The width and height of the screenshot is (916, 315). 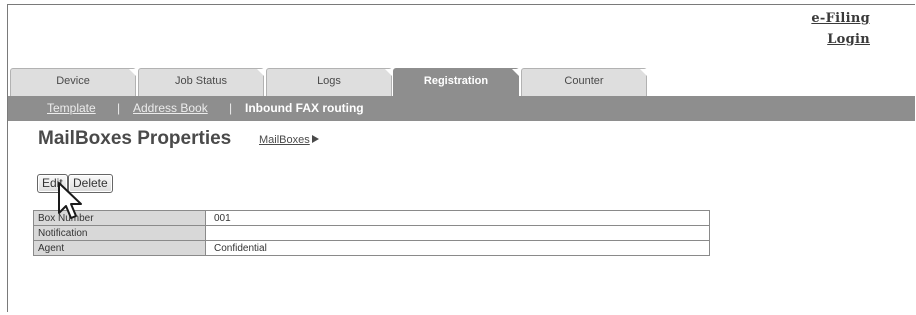 I want to click on subnav-address-book: Address Book, so click(x=170, y=108).